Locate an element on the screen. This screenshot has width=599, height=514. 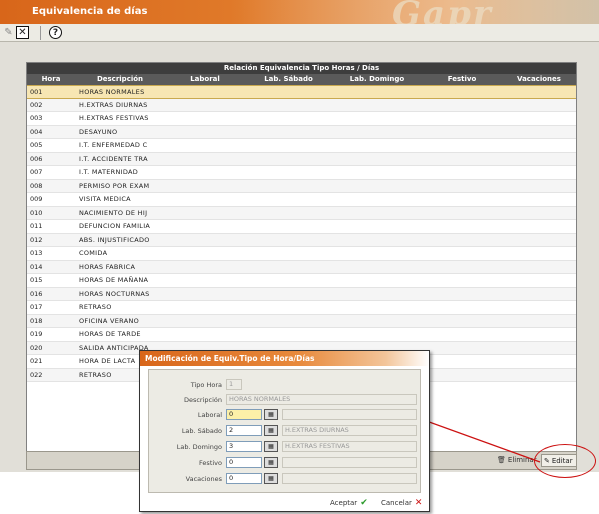
cell-hora: 010 is located at coordinates (36, 212).